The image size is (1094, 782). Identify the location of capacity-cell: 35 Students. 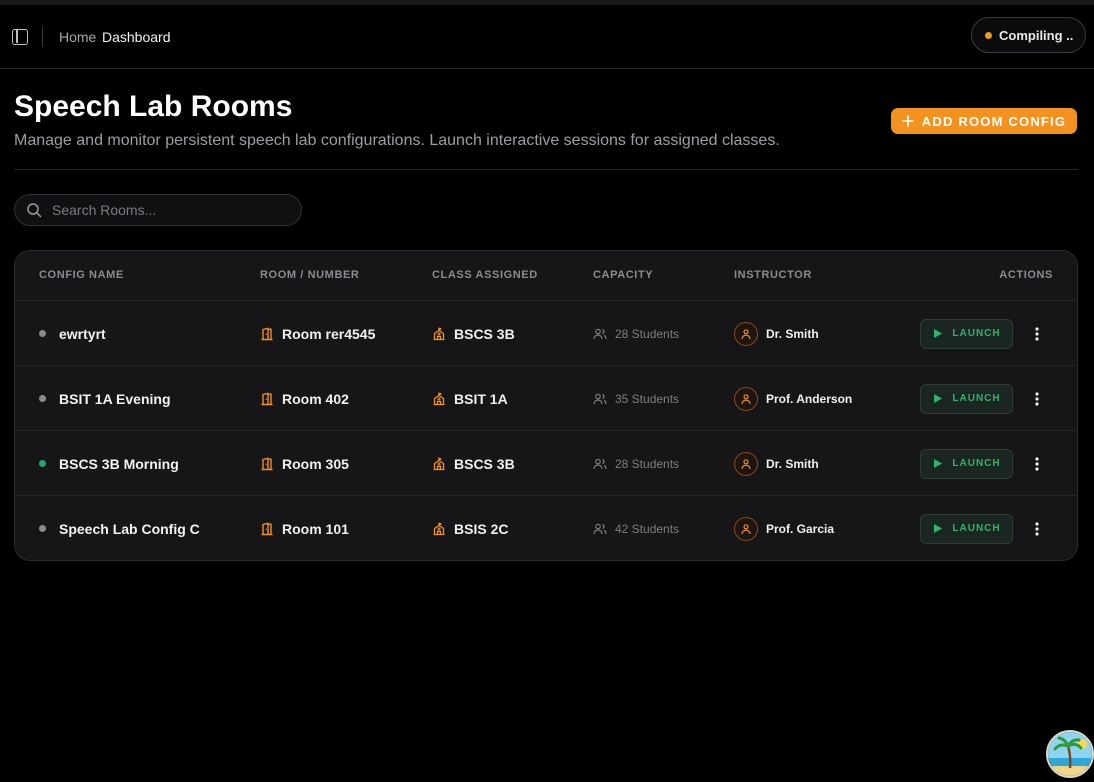
(636, 398).